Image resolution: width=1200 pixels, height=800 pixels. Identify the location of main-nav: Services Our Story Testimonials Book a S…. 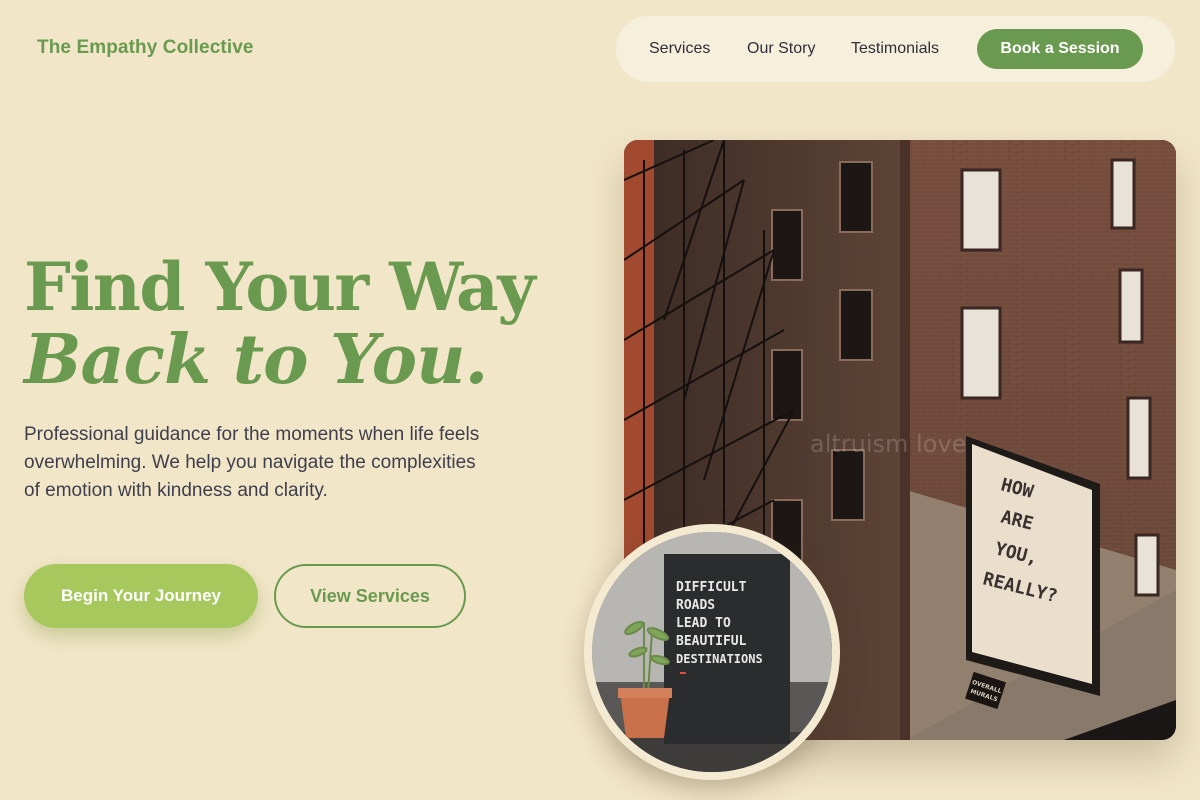
(895, 49).